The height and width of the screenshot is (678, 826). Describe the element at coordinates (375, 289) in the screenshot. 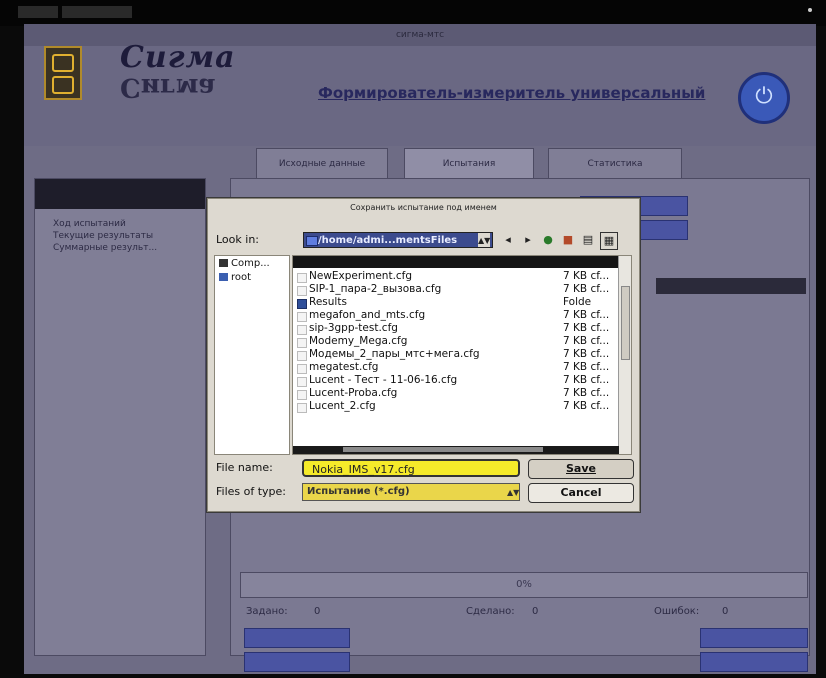

I see `file-name: SIP-1_пара-2_вызова.cfg` at that location.